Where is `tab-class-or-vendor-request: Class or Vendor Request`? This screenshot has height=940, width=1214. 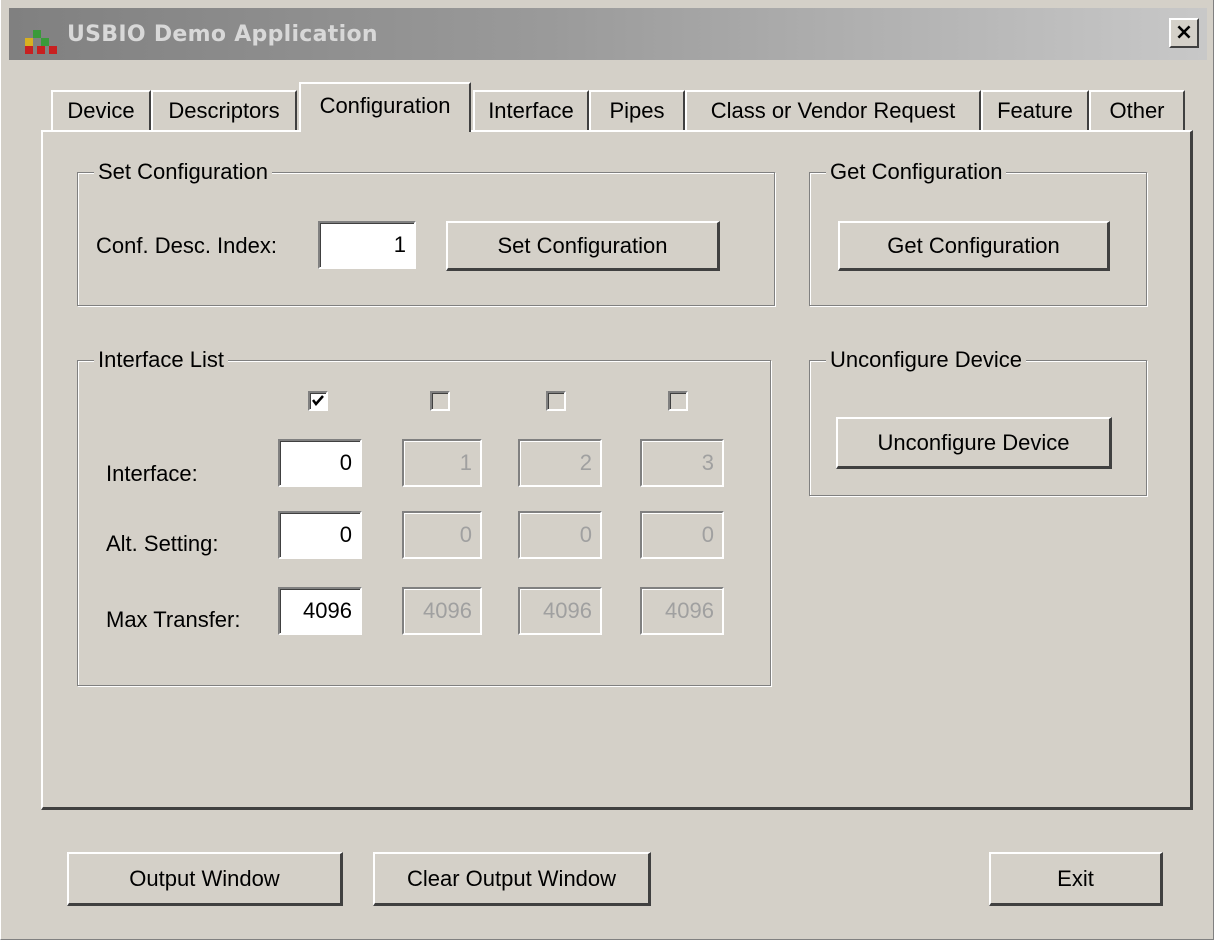
tab-class-or-vendor-request: Class or Vendor Request is located at coordinates (833, 110).